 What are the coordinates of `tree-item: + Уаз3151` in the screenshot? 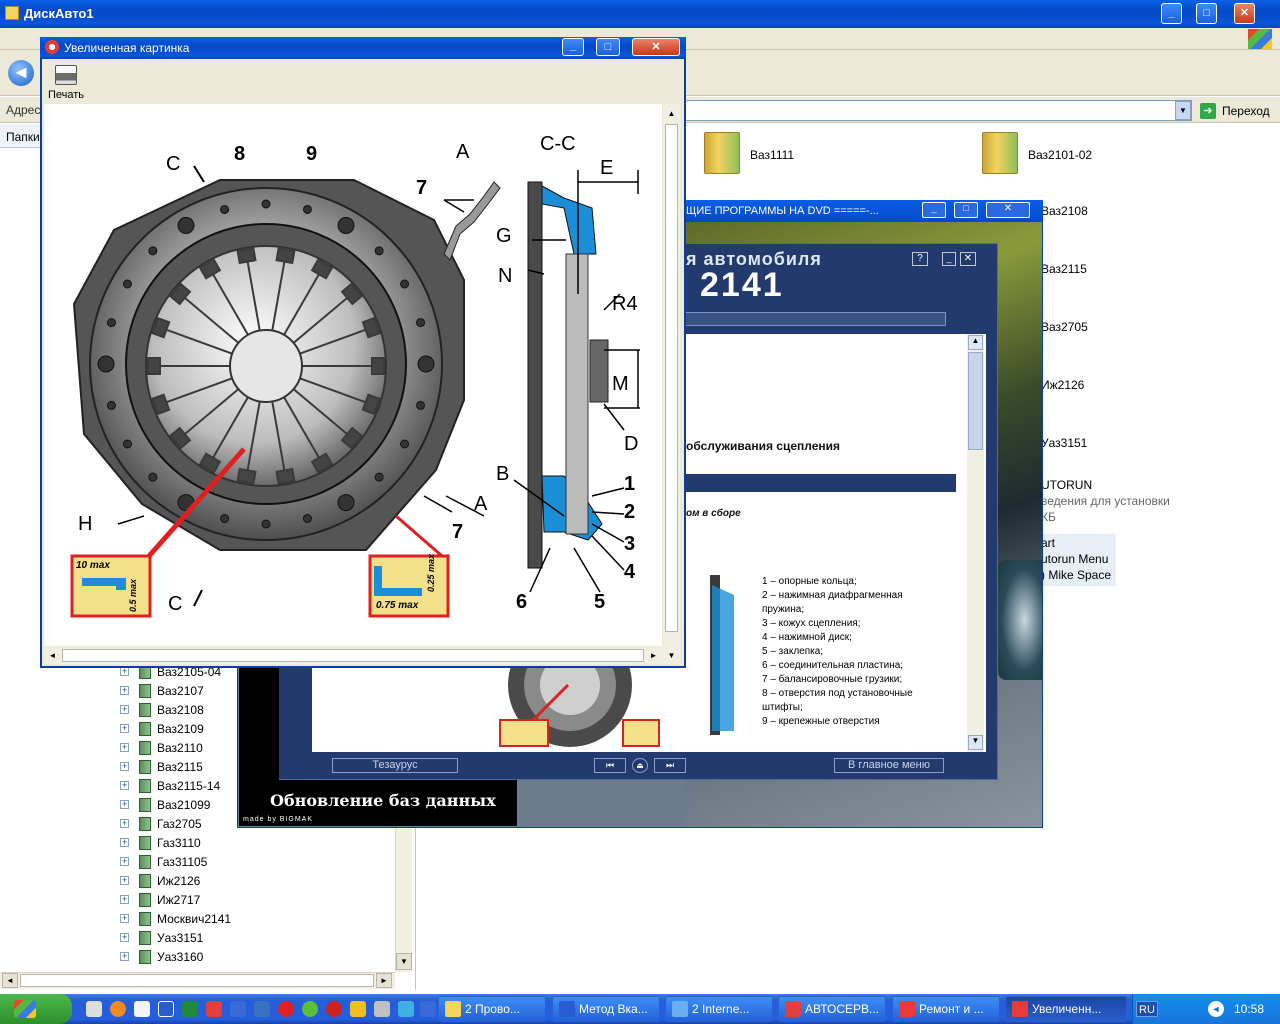 It's located at (161, 937).